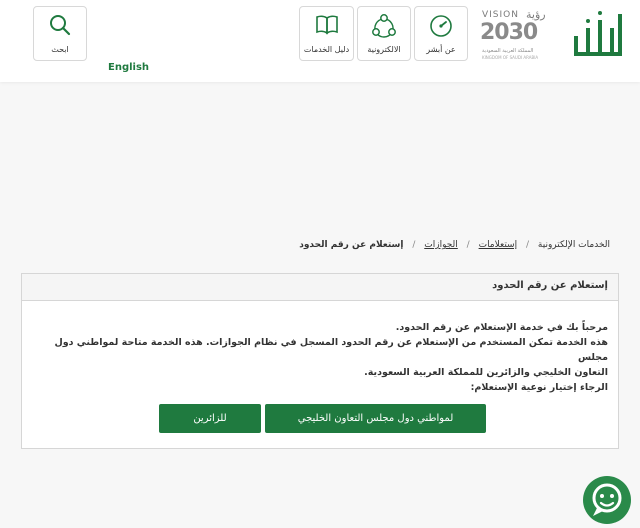 The height and width of the screenshot is (528, 640). I want to click on chat-bot-icon, so click(607, 499).